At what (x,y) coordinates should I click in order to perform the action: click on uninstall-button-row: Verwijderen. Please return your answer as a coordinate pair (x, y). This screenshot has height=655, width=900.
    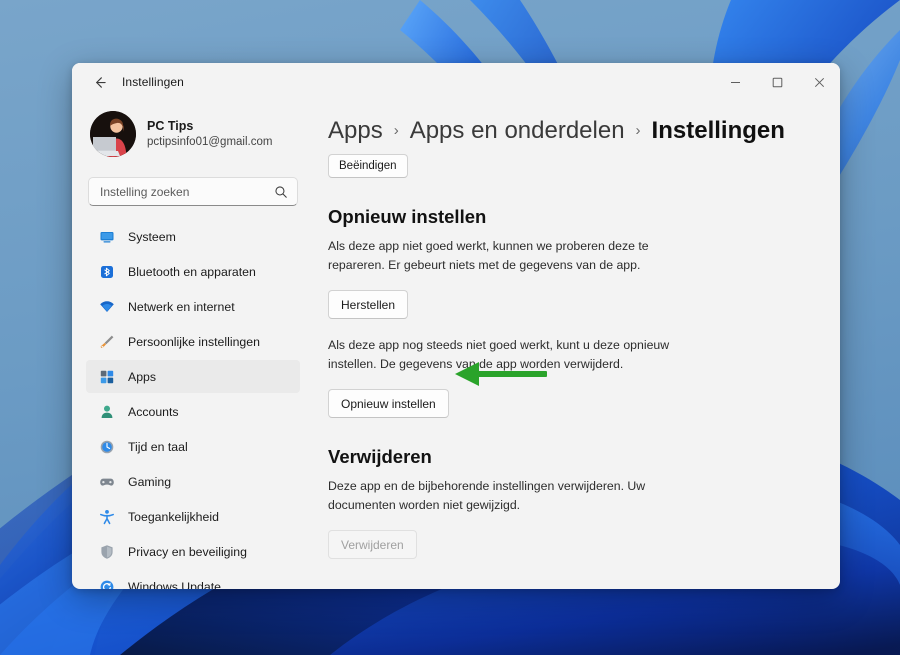
    Looking at the image, I should click on (567, 545).